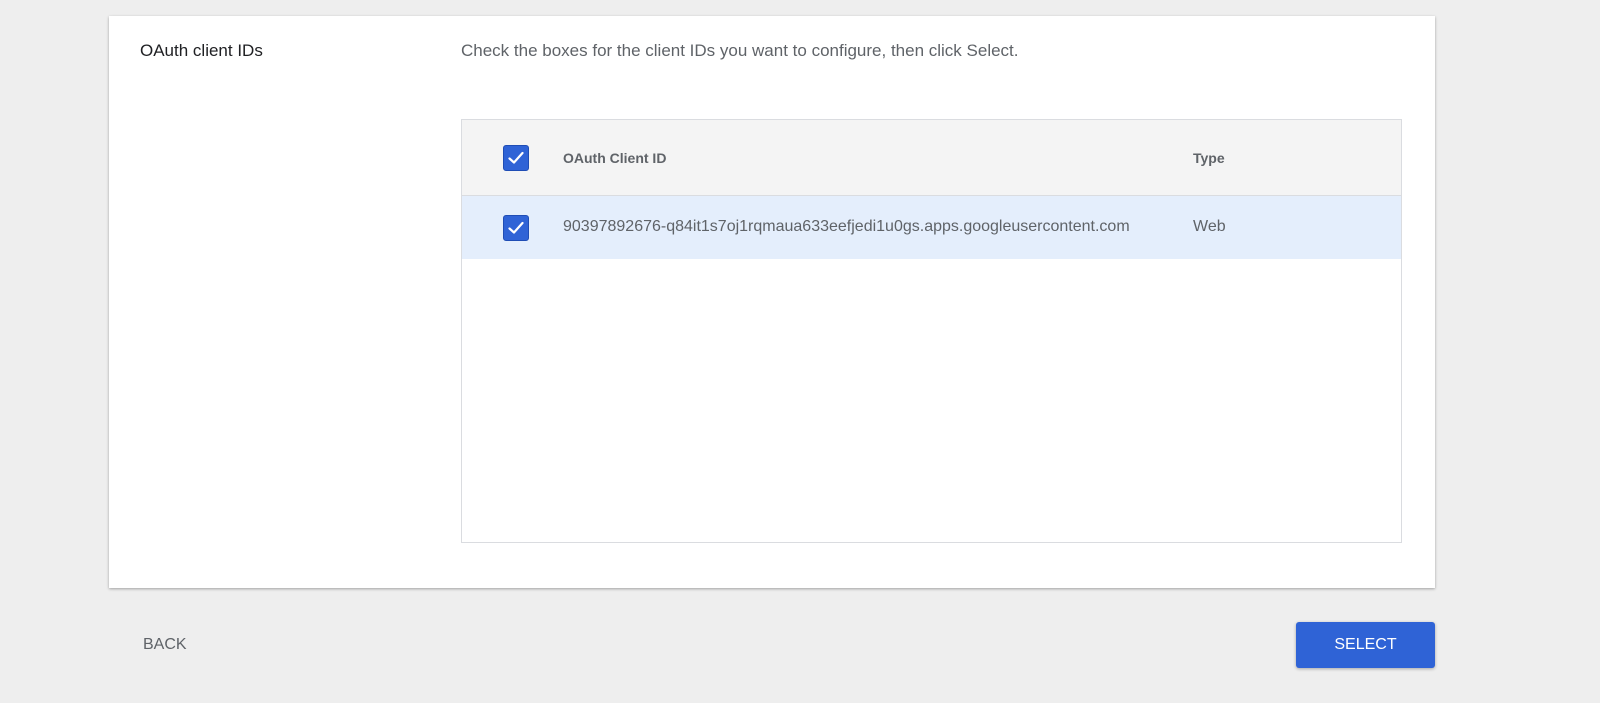  Describe the element at coordinates (166, 645) in the screenshot. I see `back-button: BACK` at that location.